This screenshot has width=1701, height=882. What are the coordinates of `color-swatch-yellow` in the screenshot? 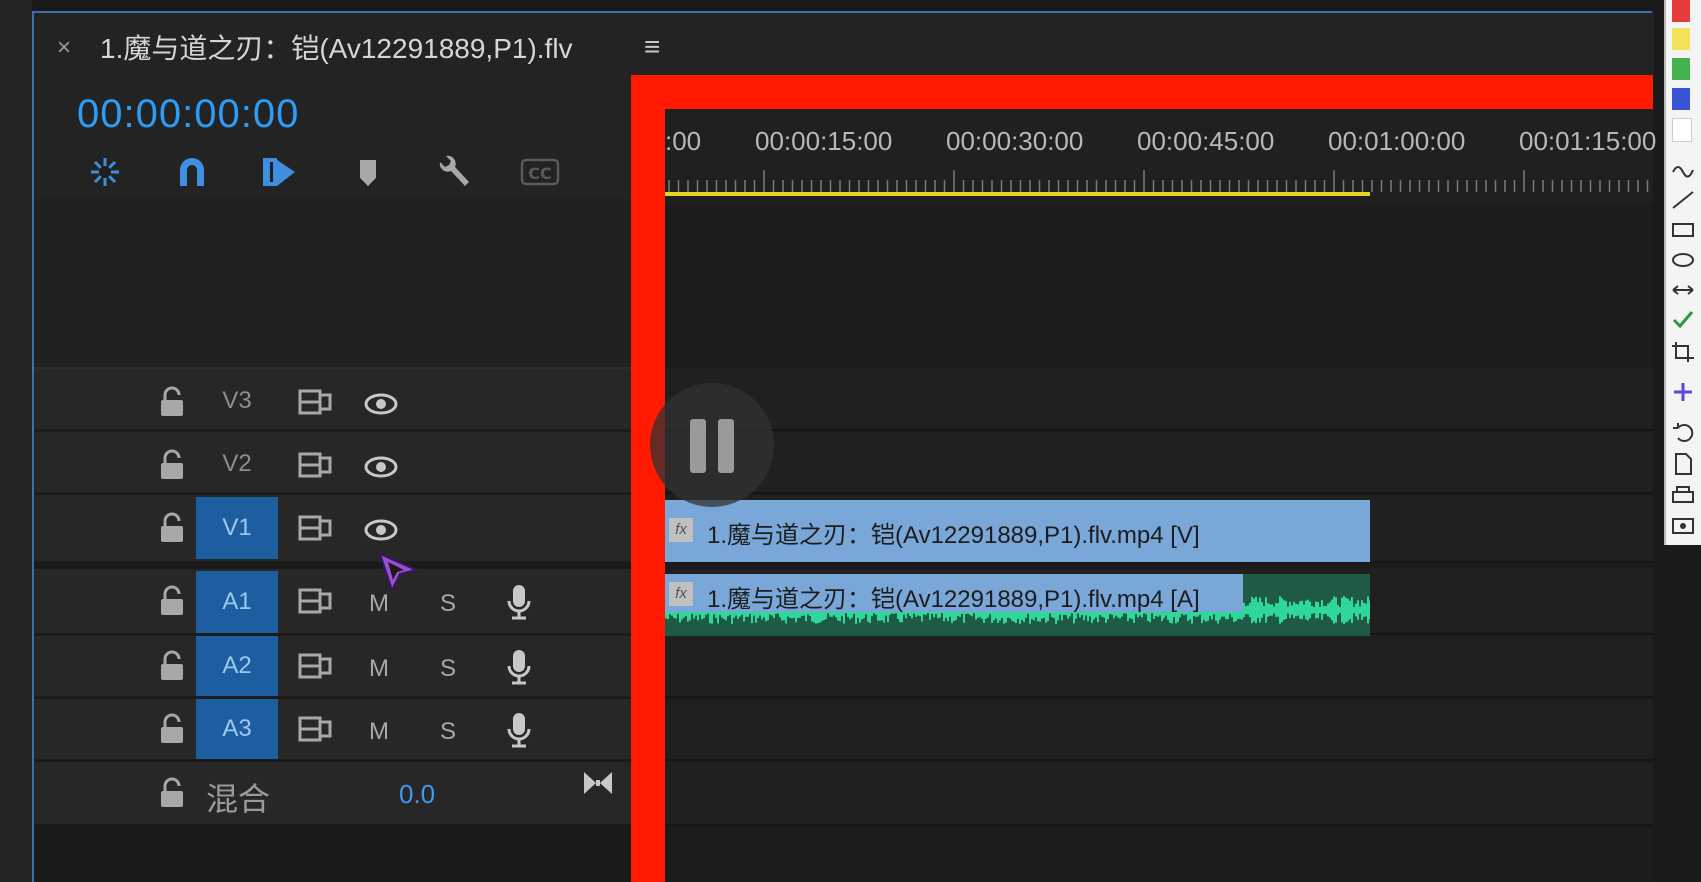 It's located at (1681, 39).